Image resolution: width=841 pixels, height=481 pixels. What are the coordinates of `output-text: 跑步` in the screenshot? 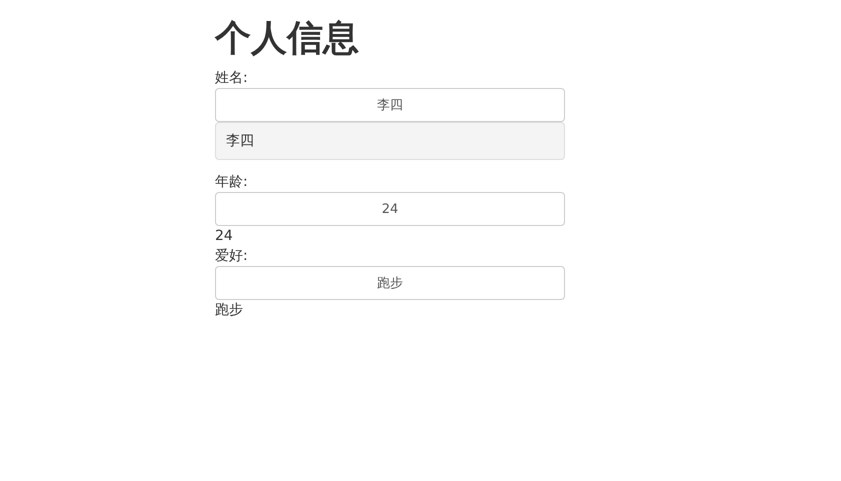 It's located at (229, 310).